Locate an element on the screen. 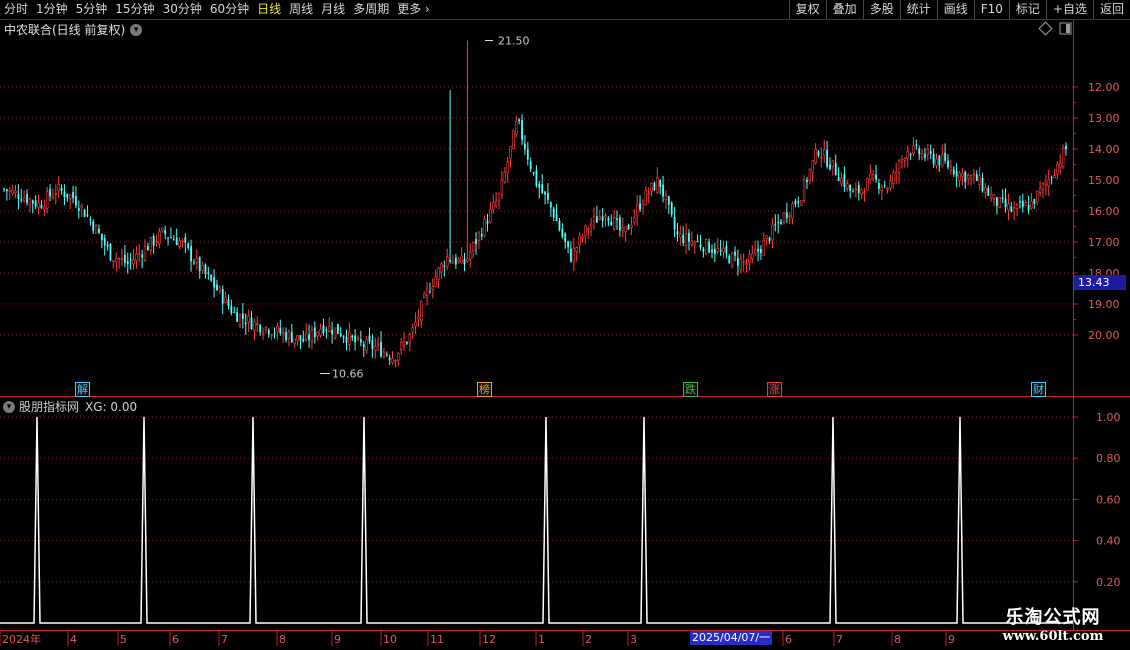 Image resolution: width=1130 pixels, height=650 pixels. price-tick-label: 12.00 is located at coordinates (1104, 87).